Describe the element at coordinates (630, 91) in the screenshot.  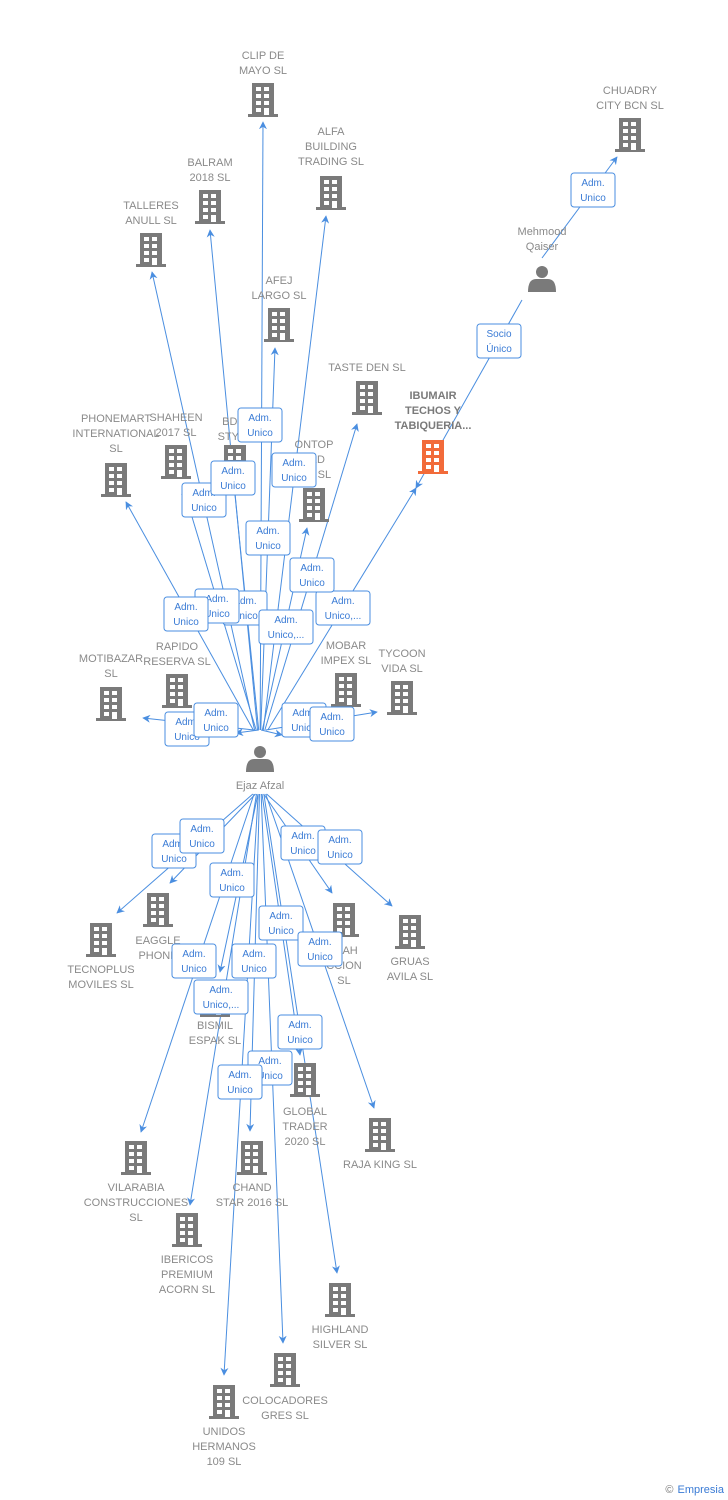
I see `node-label: CHUADRY` at that location.